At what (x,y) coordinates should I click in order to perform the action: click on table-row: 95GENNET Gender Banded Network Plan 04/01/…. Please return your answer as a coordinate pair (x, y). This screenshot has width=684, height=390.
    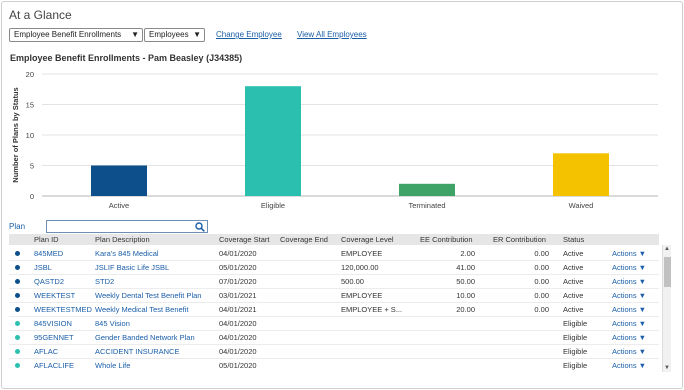
    Looking at the image, I should click on (334, 337).